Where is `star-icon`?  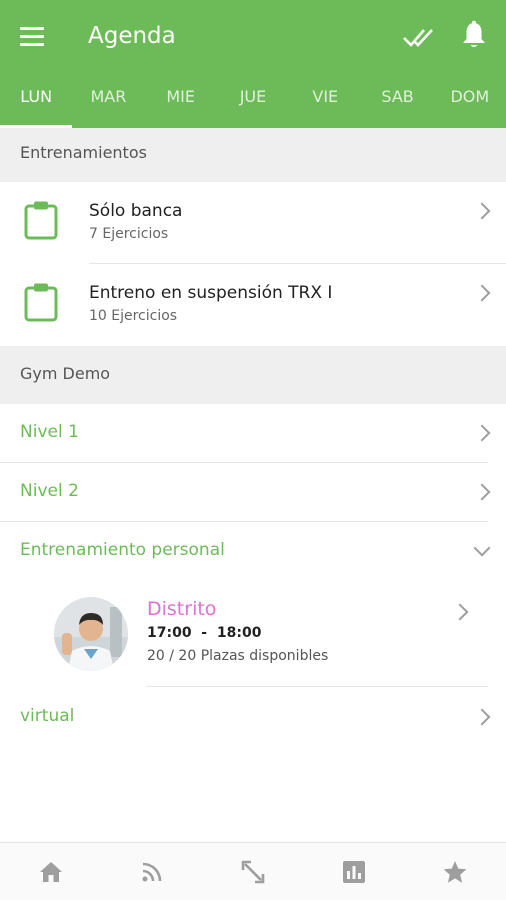 star-icon is located at coordinates (455, 871).